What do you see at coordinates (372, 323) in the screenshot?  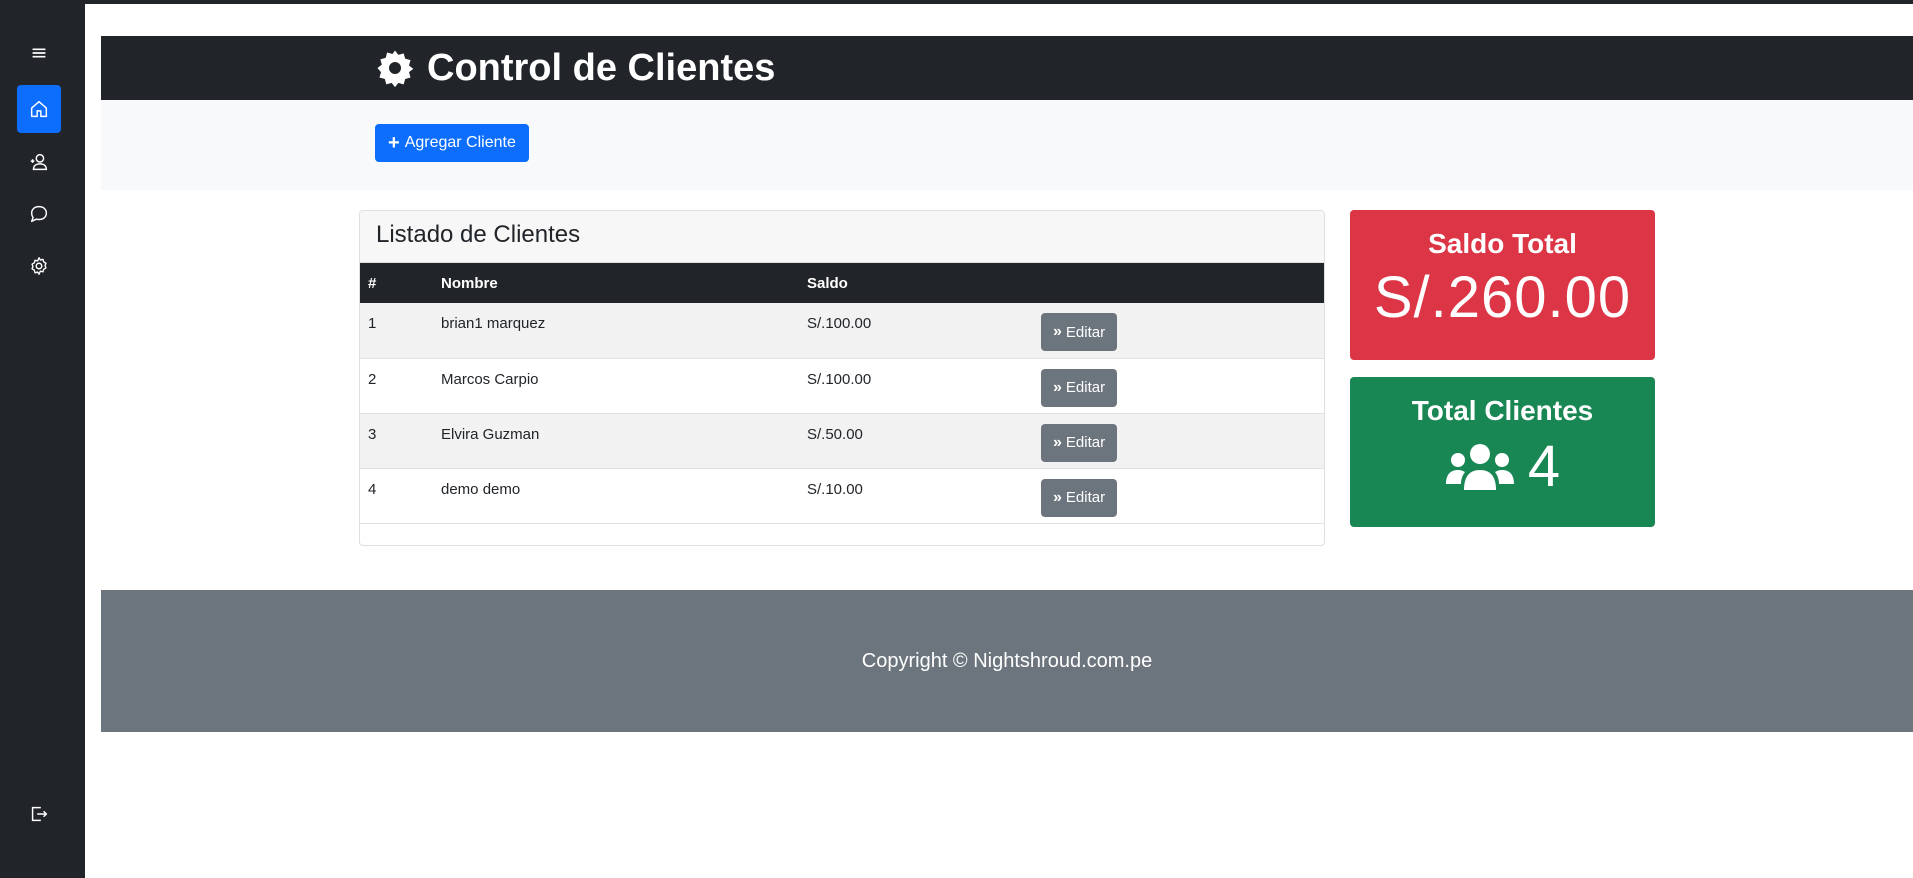 I see `cell-id: 1` at bounding box center [372, 323].